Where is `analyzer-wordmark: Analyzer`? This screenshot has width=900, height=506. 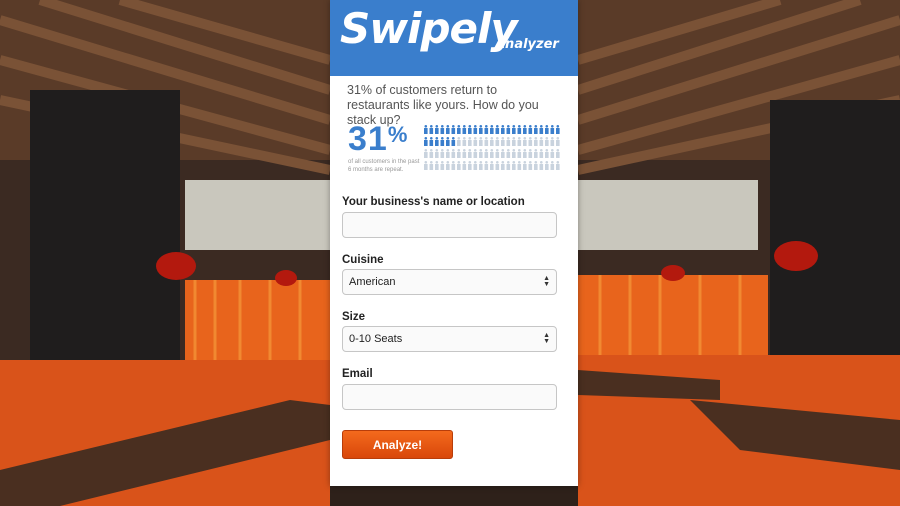 analyzer-wordmark: Analyzer is located at coordinates (527, 44).